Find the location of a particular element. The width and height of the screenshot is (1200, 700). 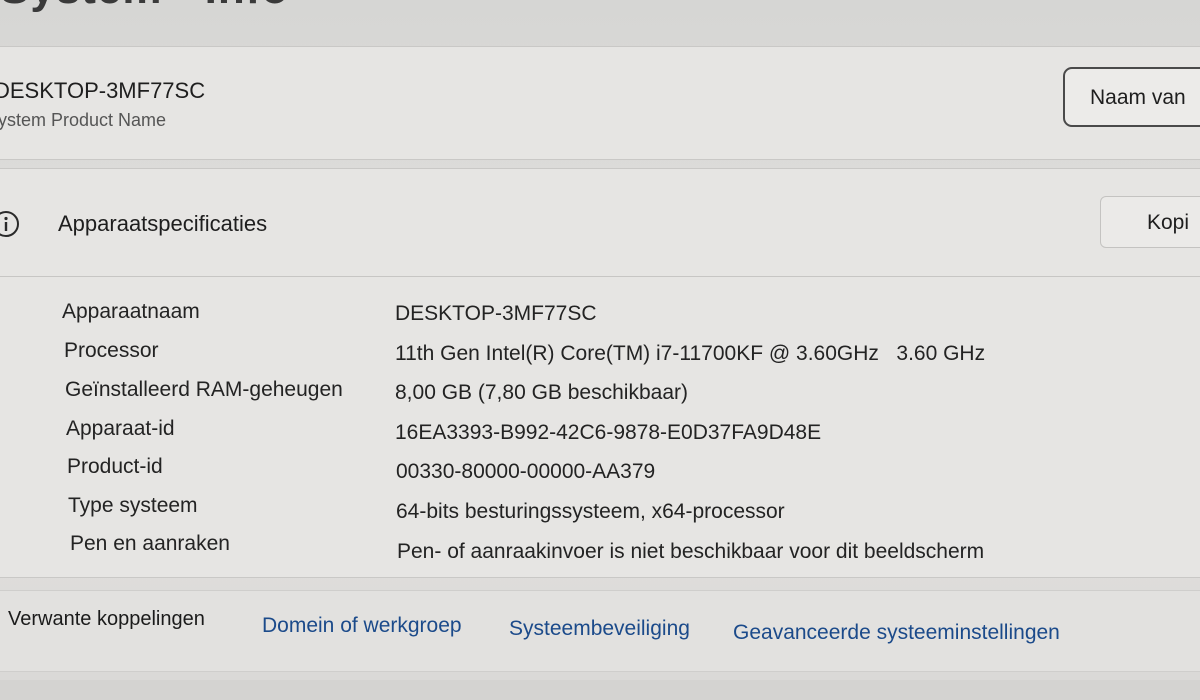

related-links-heading: Verwante koppelingen is located at coordinates (106, 619).